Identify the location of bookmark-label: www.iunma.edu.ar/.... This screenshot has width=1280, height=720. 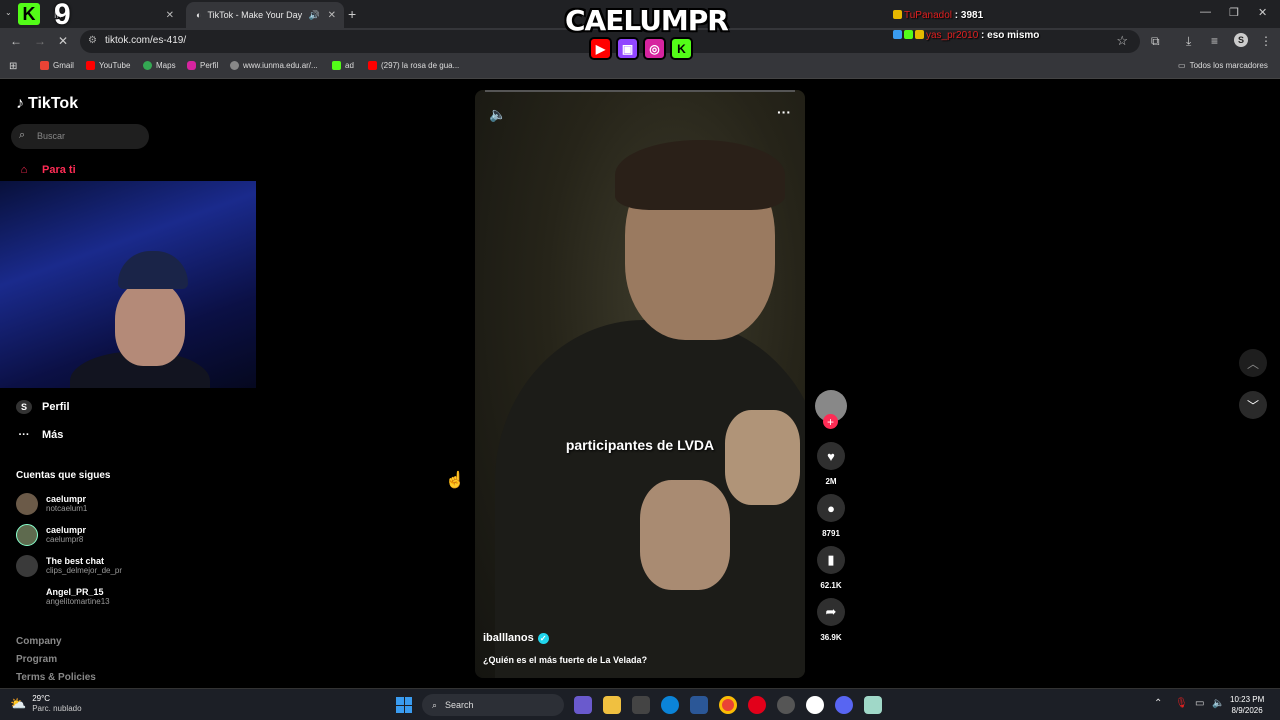
(280, 65).